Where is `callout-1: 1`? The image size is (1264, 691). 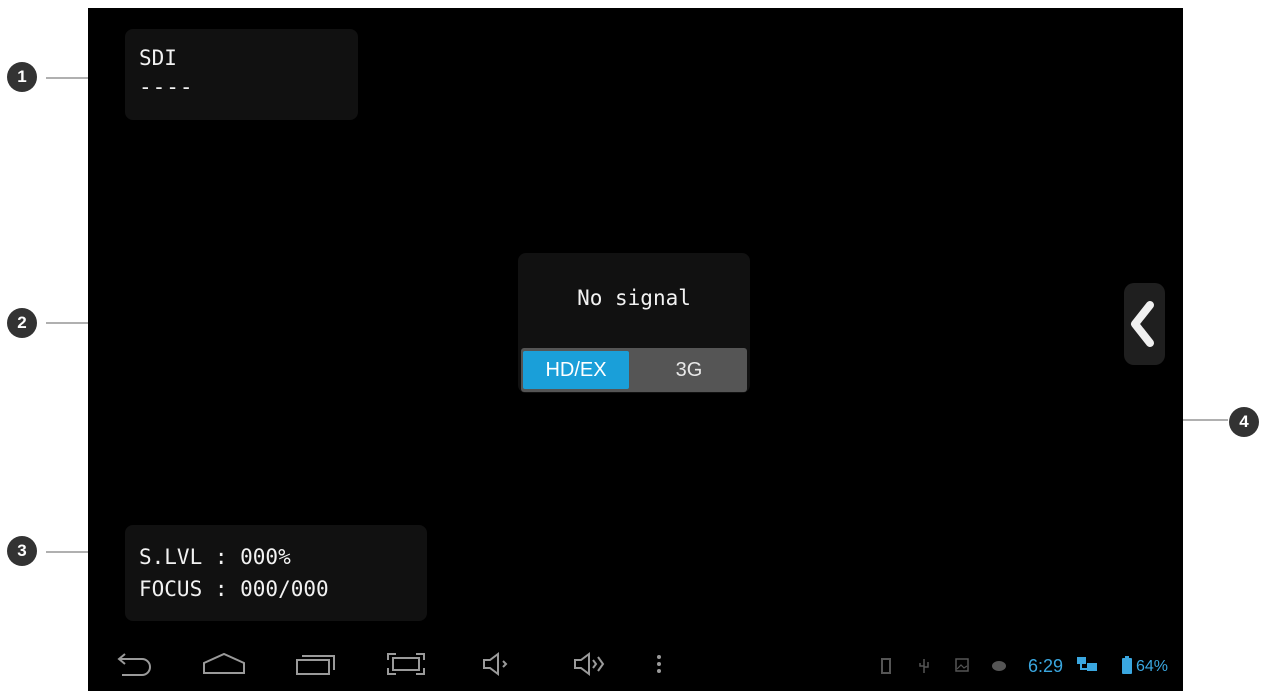 callout-1: 1 is located at coordinates (22, 77).